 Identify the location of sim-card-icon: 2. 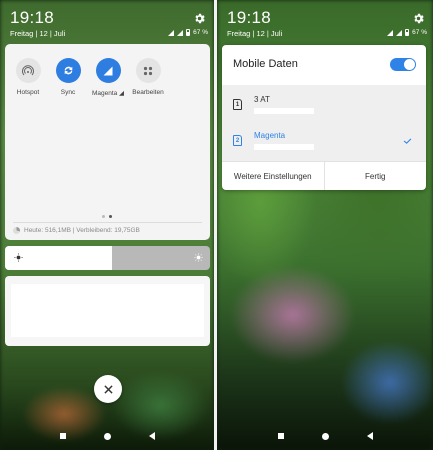
(237, 140).